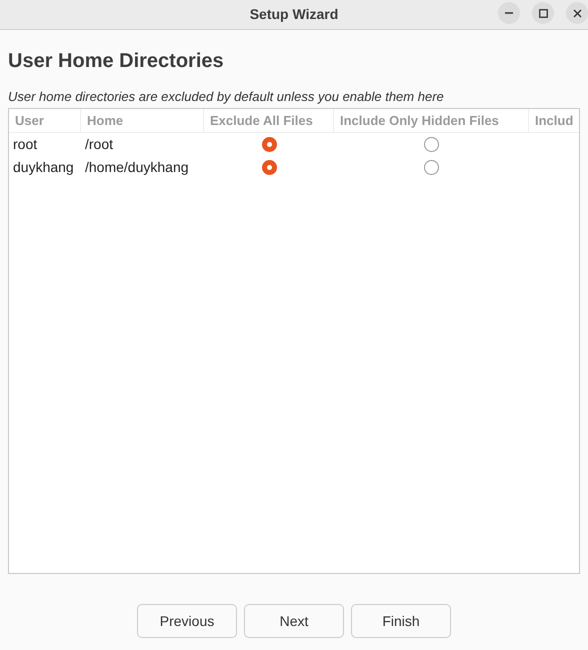 The height and width of the screenshot is (650, 588). I want to click on column-header: Exclude All Files, so click(261, 120).